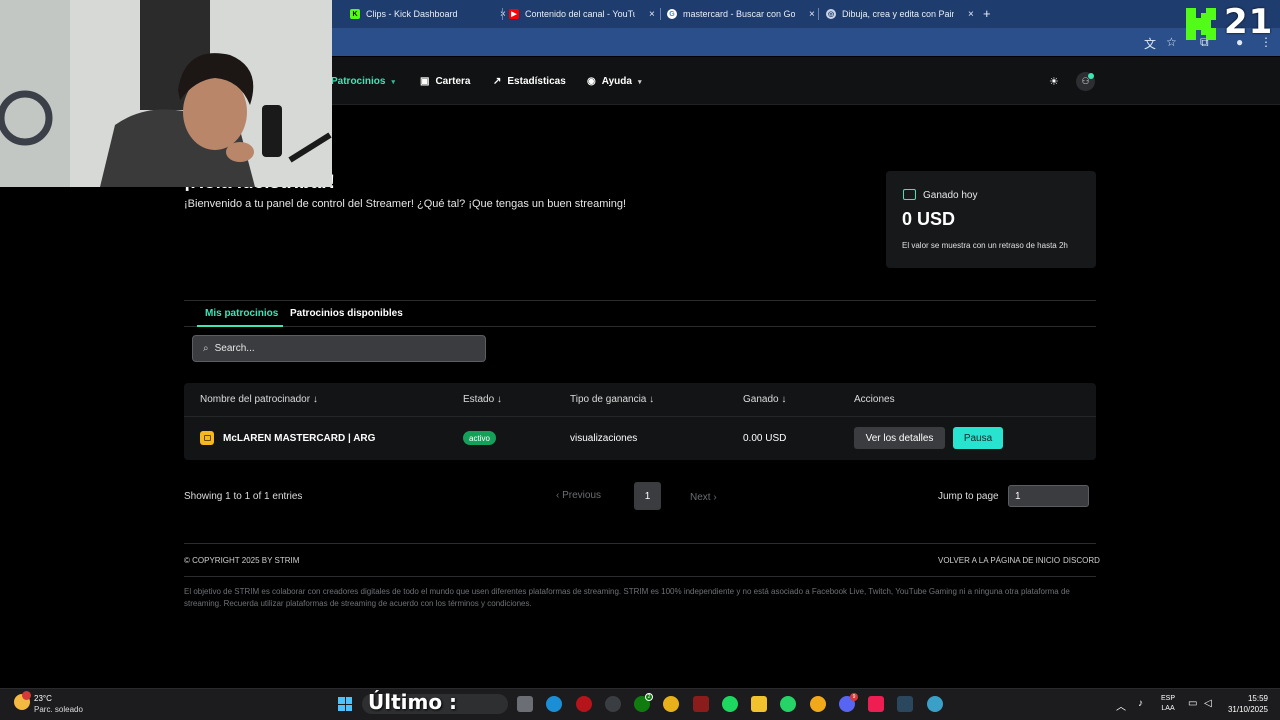 The width and height of the screenshot is (1280, 720). Describe the element at coordinates (554, 704) in the screenshot. I see `edge-icon` at that location.